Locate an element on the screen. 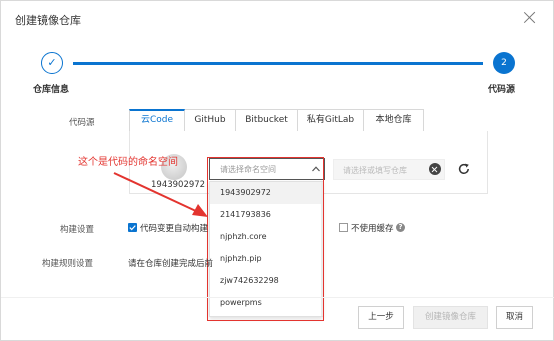 Image resolution: width=554 pixels, height=341 pixels. clear-icon is located at coordinates (435, 169).